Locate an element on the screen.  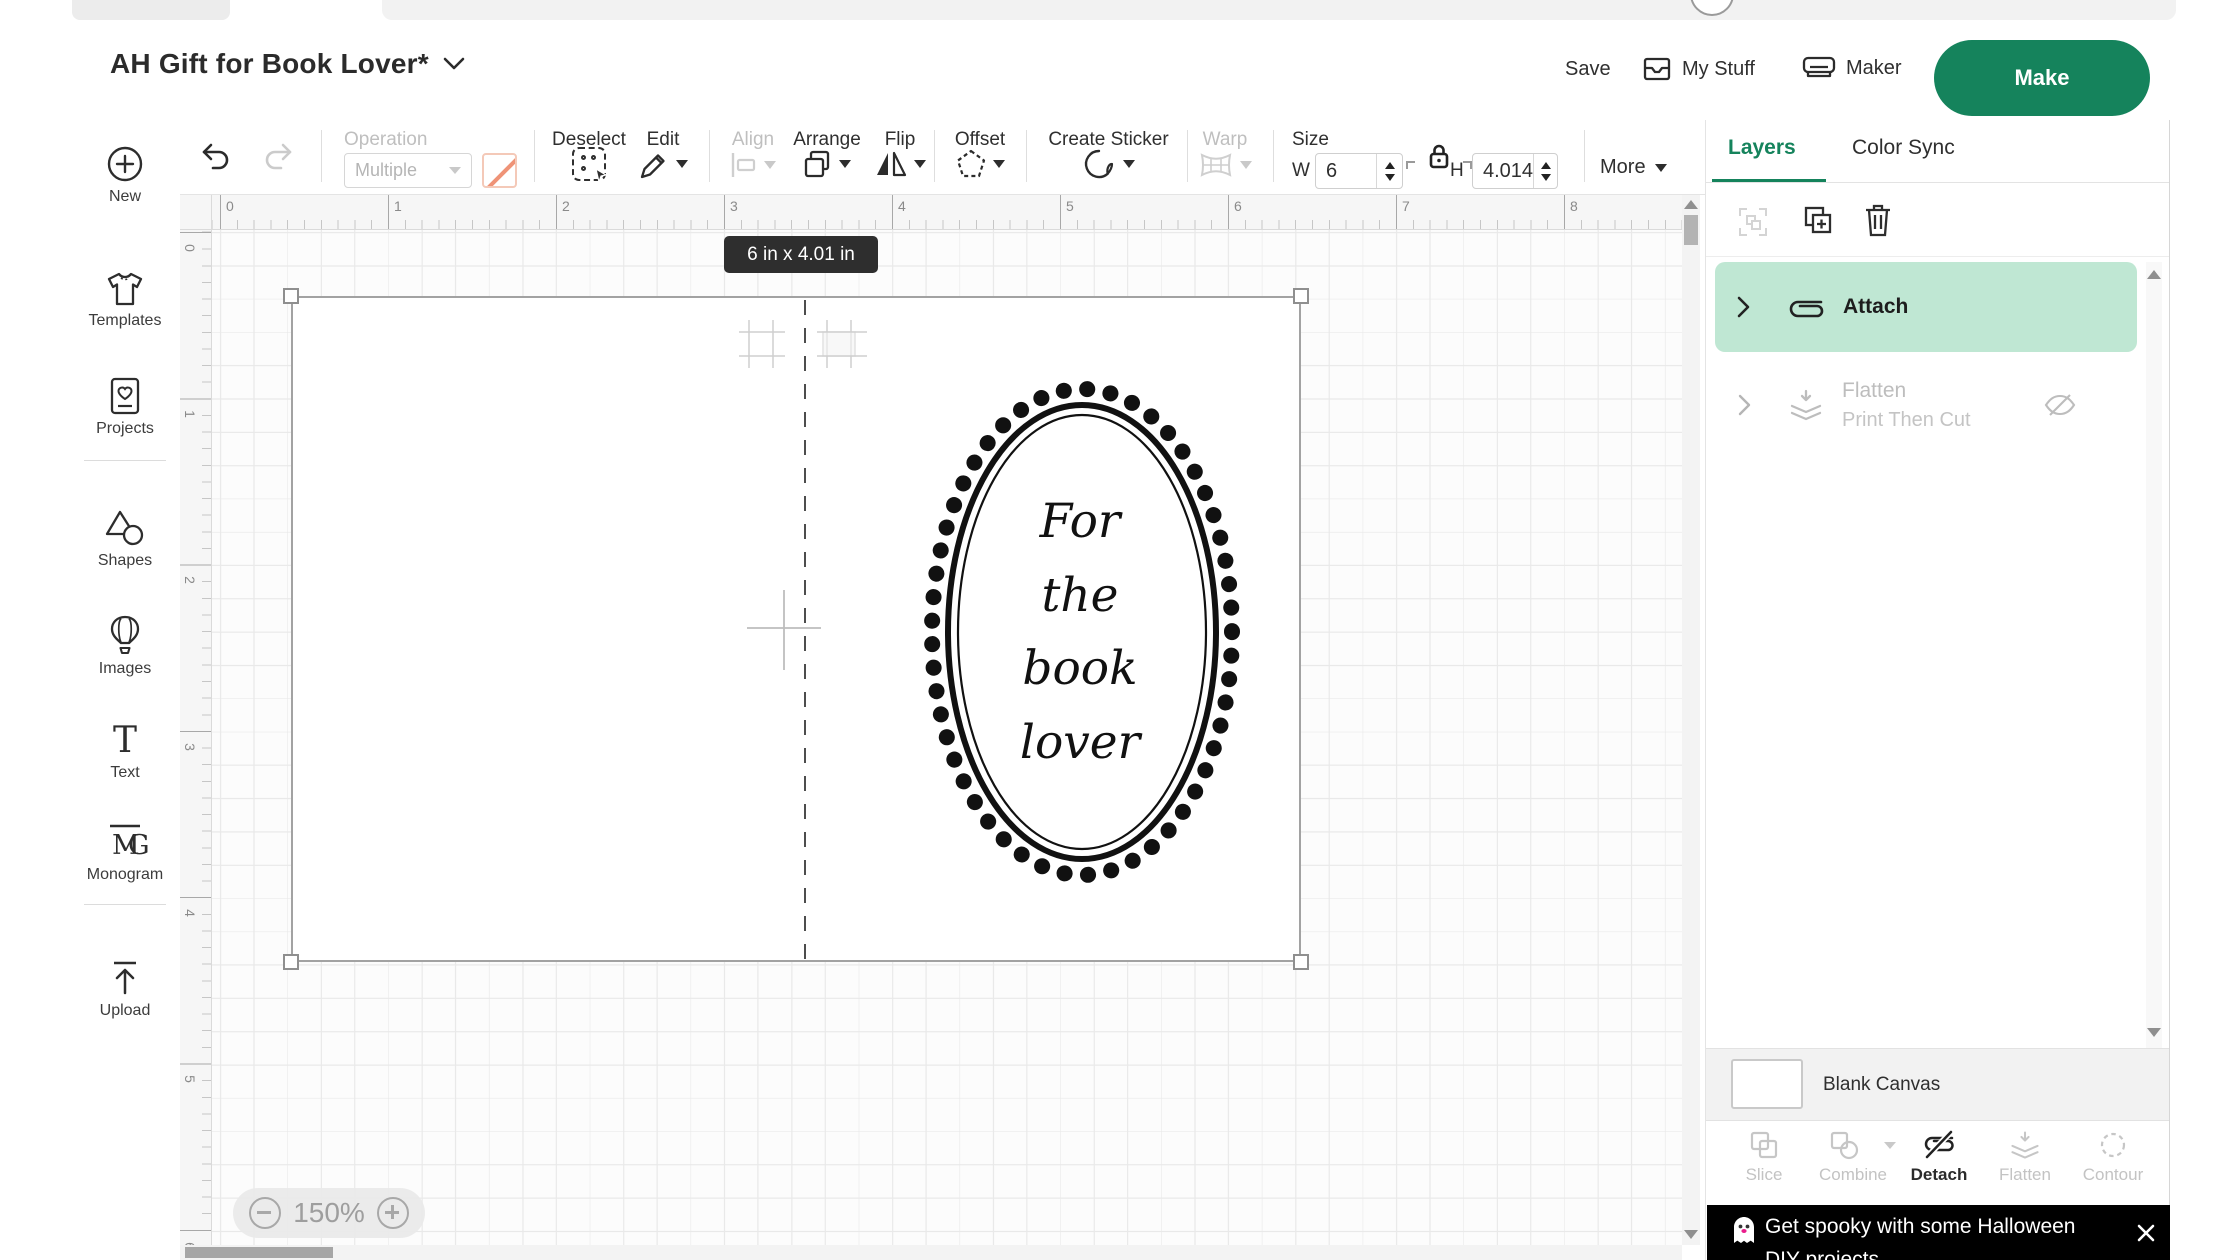
svg-text: G is located at coordinates (138, 845).